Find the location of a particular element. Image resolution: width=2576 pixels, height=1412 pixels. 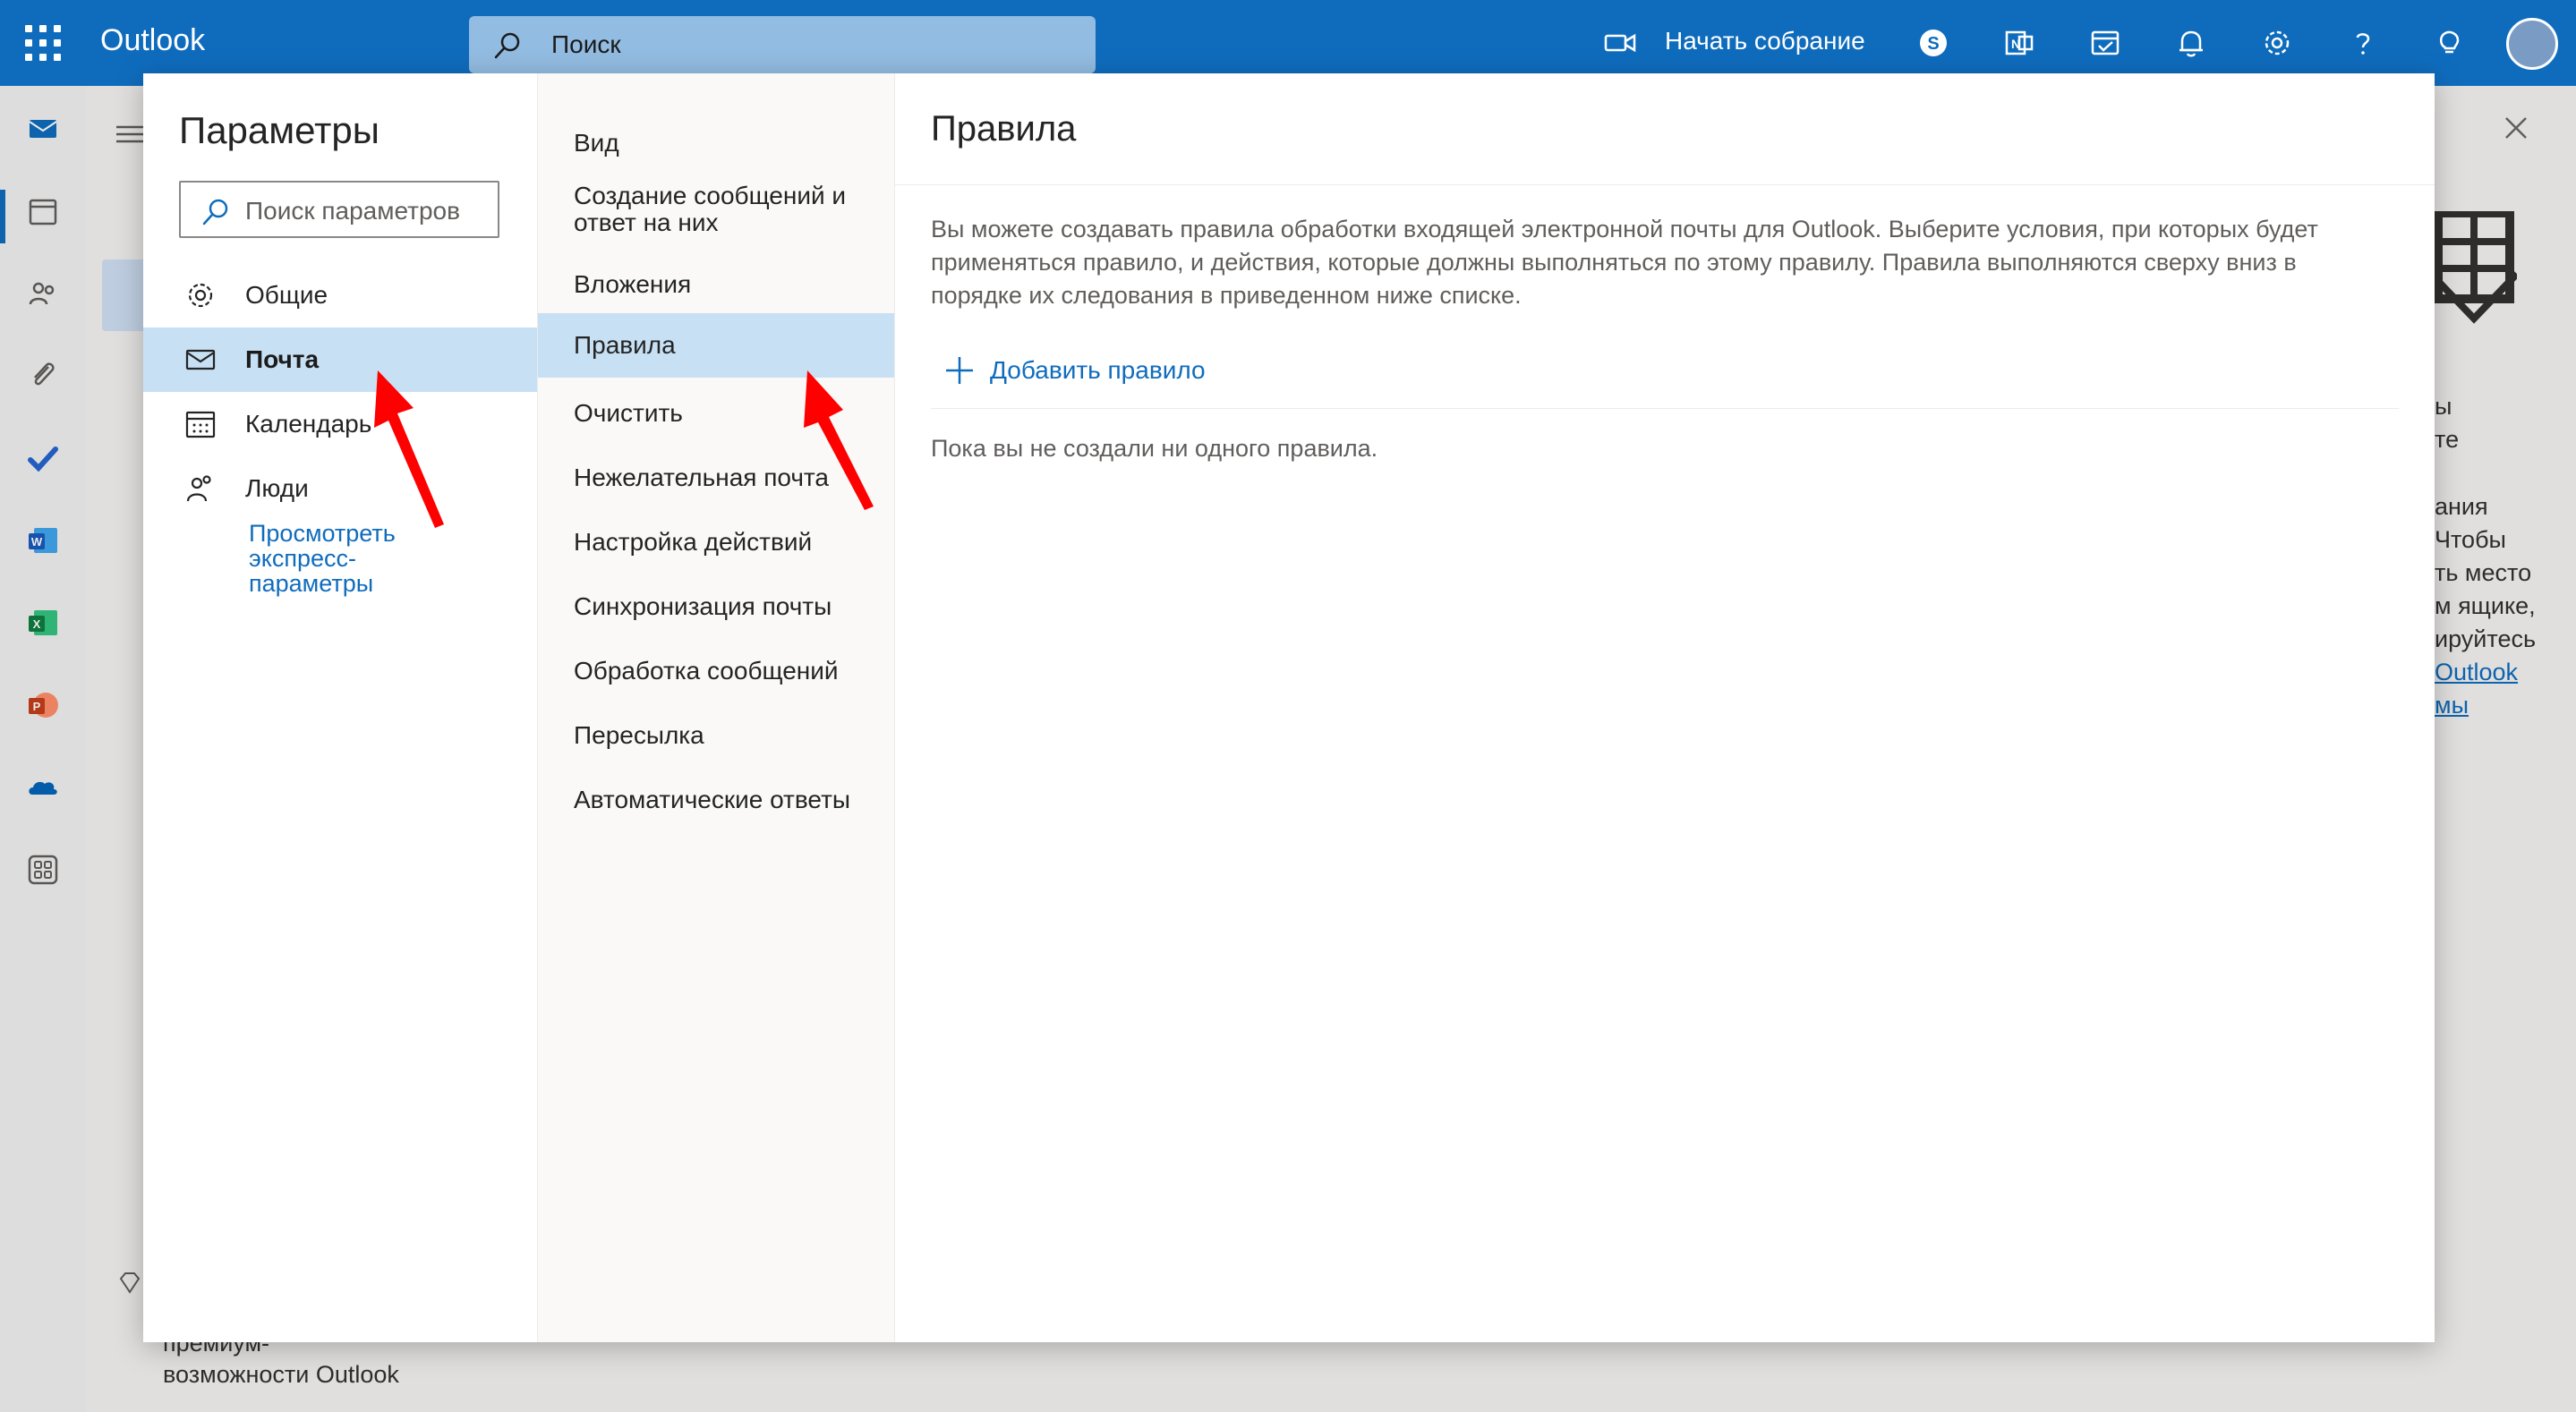

start-meeting-button: Начать собрание is located at coordinates (1765, 41).